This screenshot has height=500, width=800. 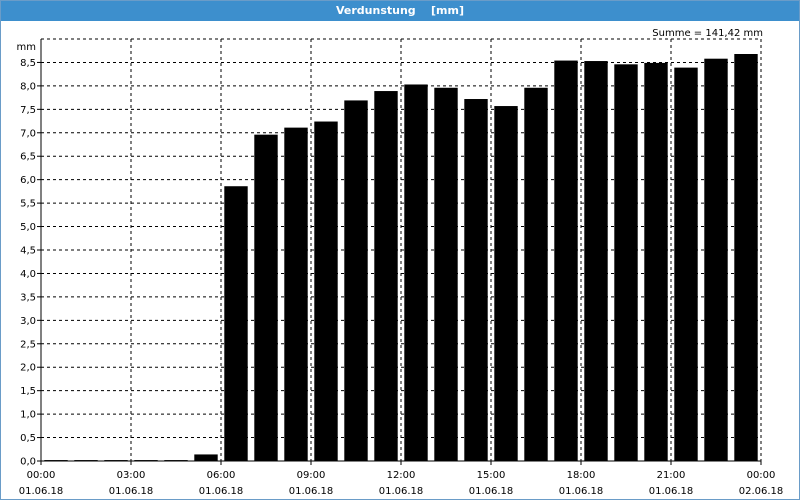 What do you see at coordinates (28, 462) in the screenshot?
I see `y-tick-label: 0,0` at bounding box center [28, 462].